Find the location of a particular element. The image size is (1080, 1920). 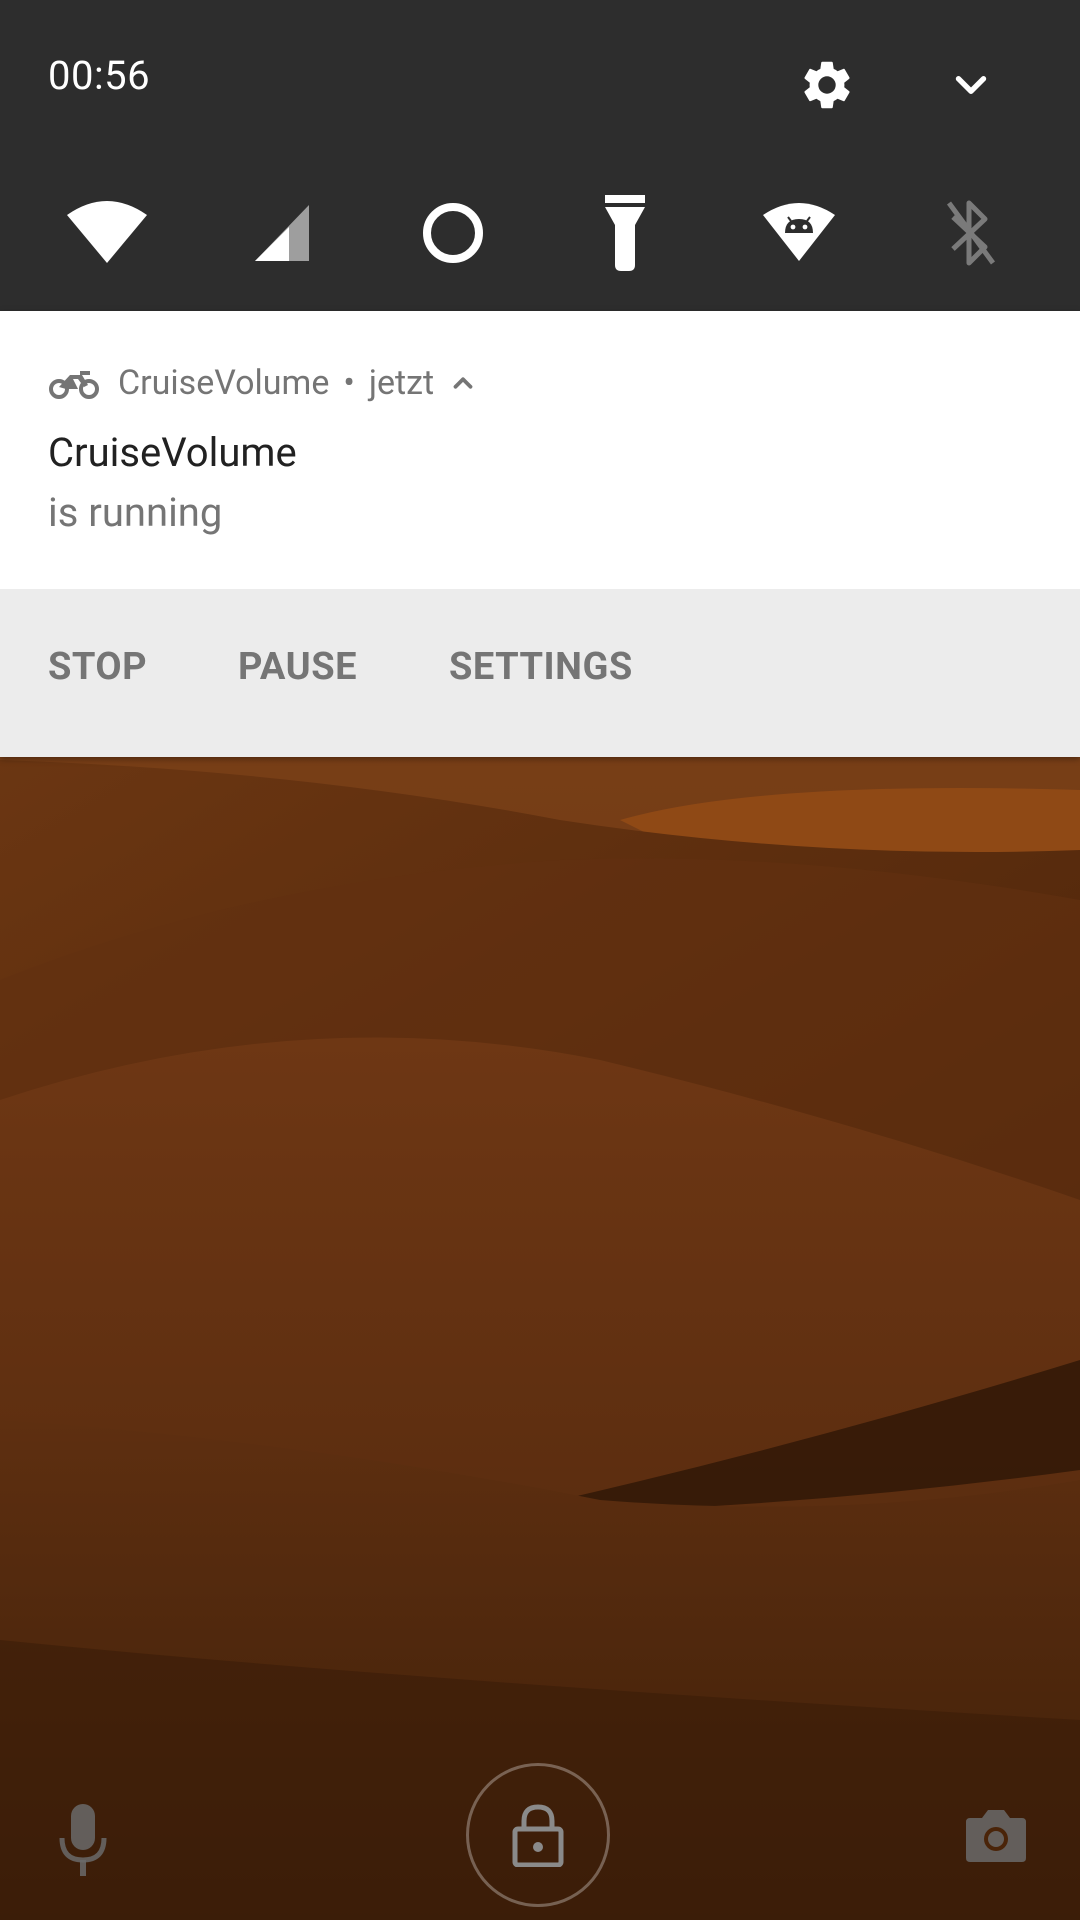

flashlight-icon is located at coordinates (625, 233).